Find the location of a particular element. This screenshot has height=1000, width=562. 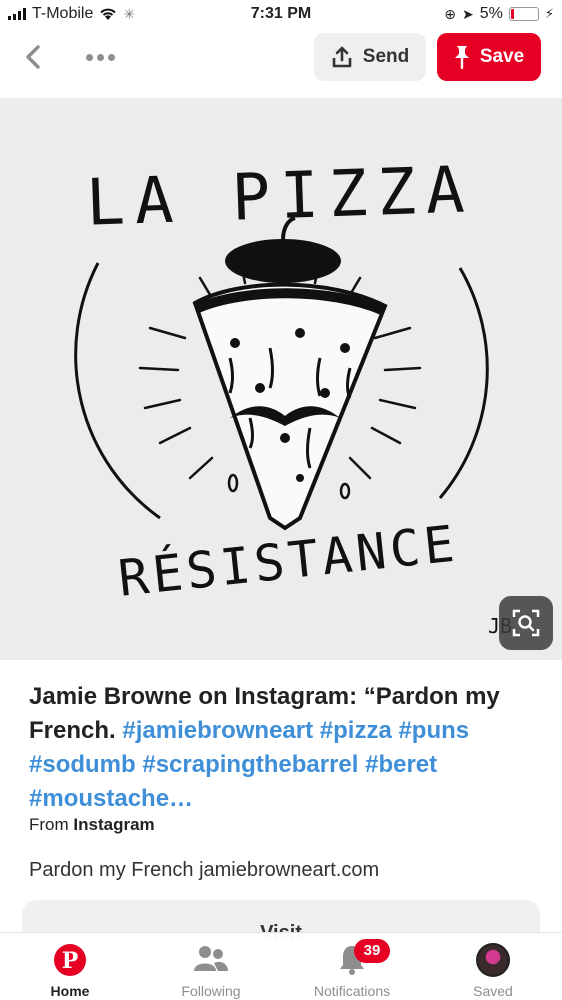

svg-text: P is located at coordinates (70, 961).